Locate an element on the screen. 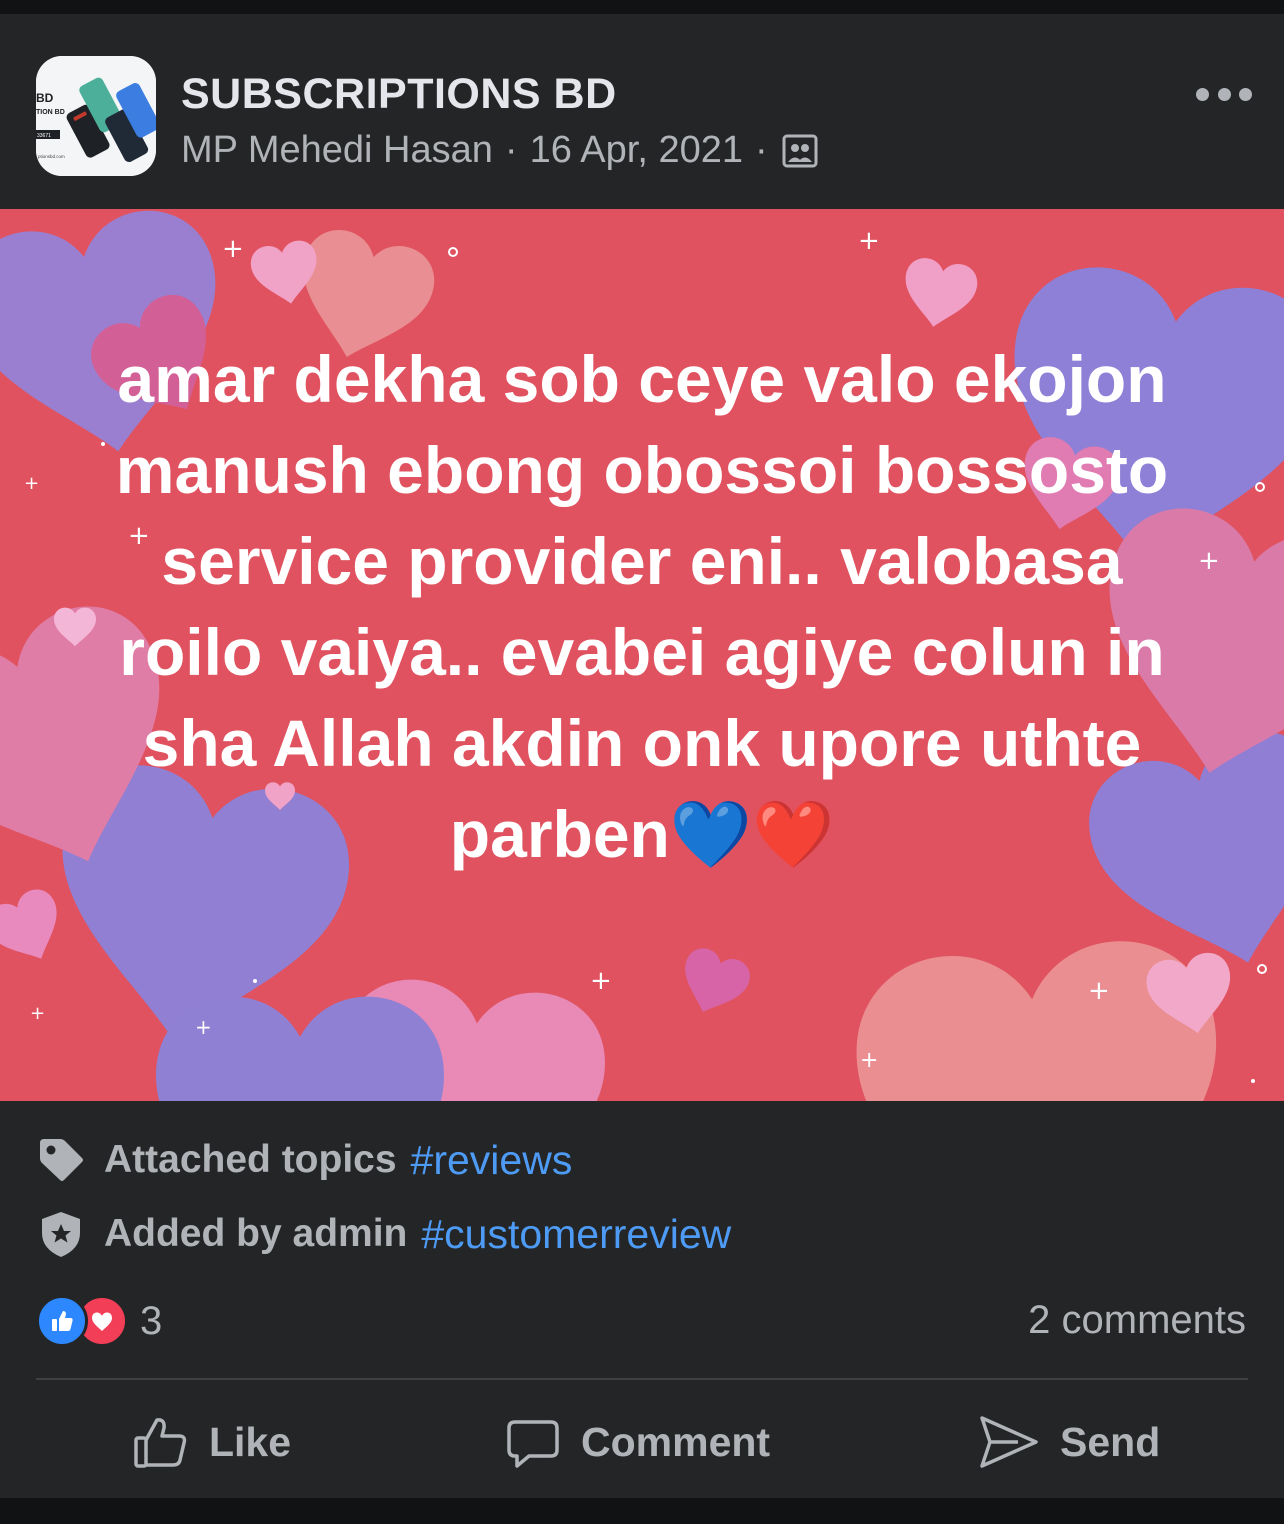  divider is located at coordinates (642, 1379).